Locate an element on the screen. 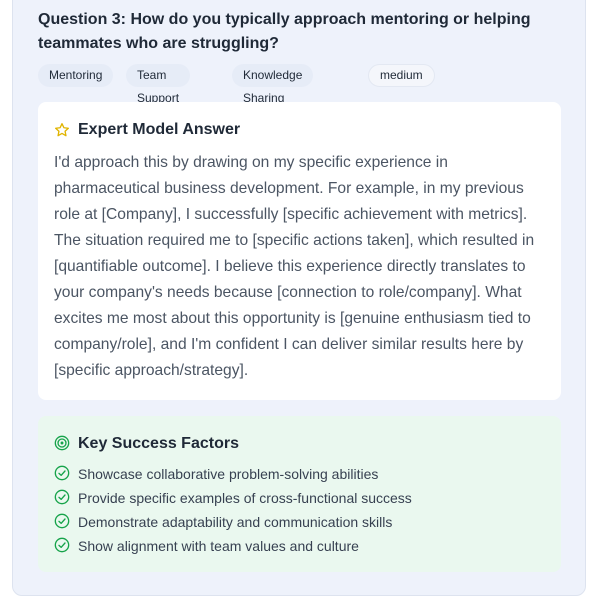 The height and width of the screenshot is (597, 611). difficulty-badge: medium is located at coordinates (401, 75).